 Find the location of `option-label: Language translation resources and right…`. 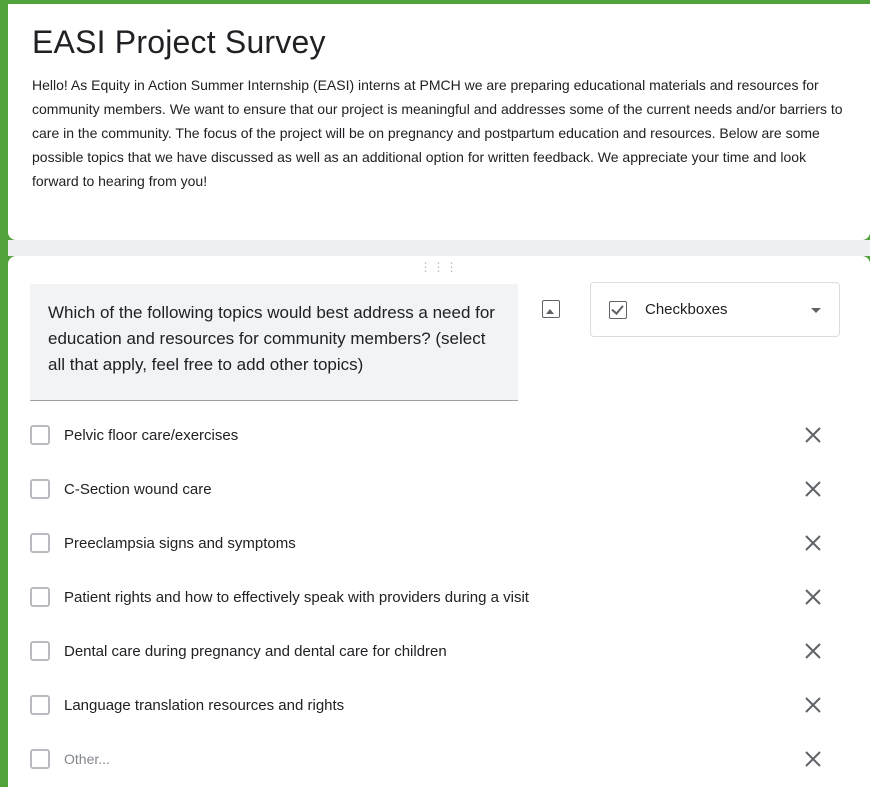

option-label: Language translation resources and right… is located at coordinates (204, 705).